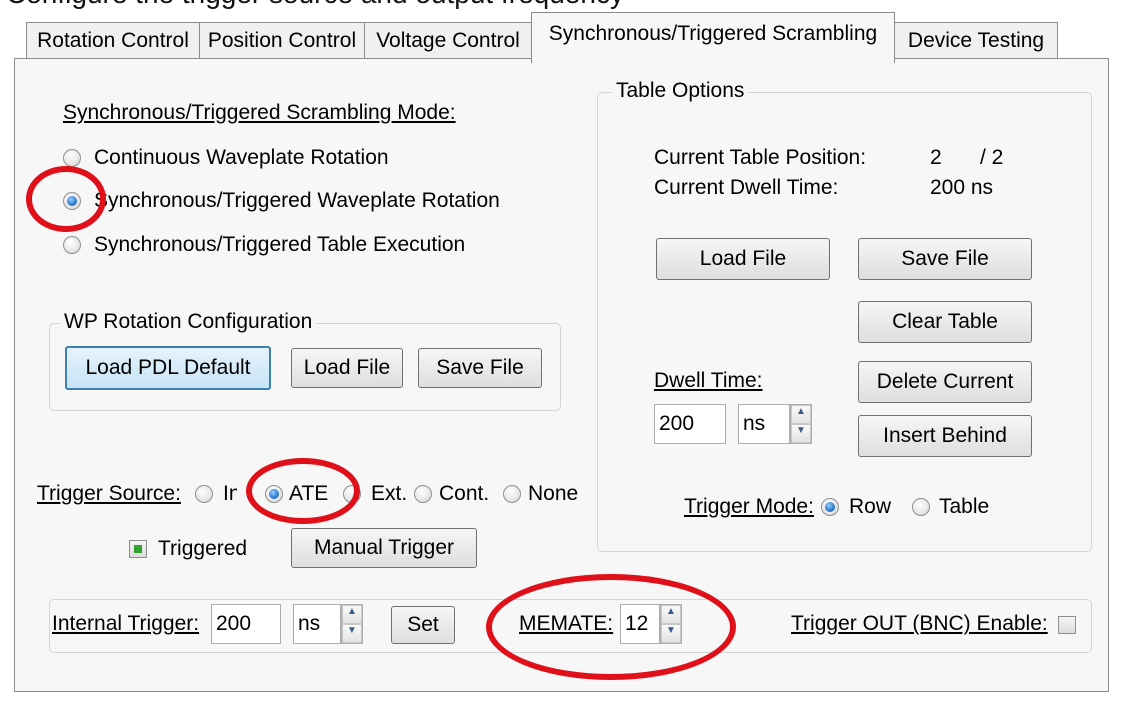  What do you see at coordinates (274, 494) in the screenshot?
I see `trigger-source-ate-radio` at bounding box center [274, 494].